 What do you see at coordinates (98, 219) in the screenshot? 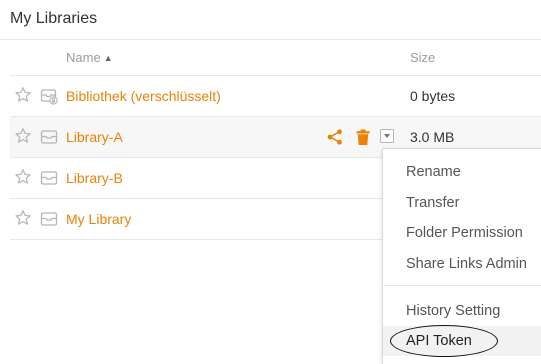
I see `library-name-link: My Library` at bounding box center [98, 219].